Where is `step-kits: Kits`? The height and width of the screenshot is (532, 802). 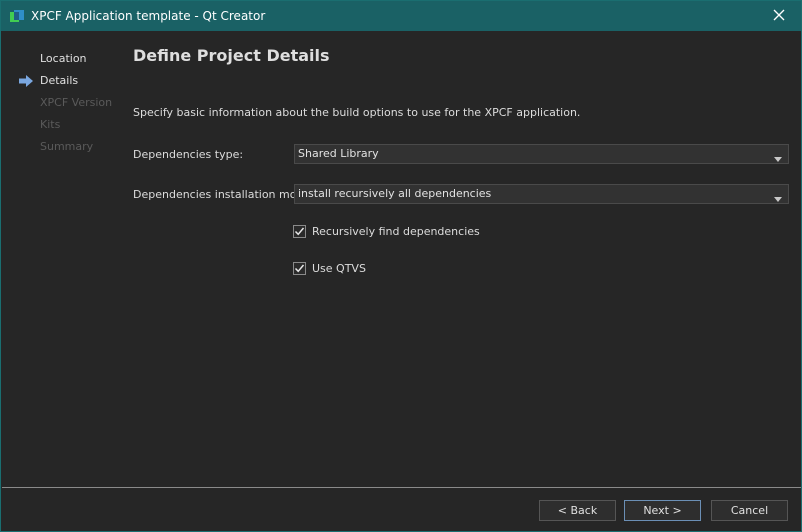
step-kits: Kits is located at coordinates (74, 128).